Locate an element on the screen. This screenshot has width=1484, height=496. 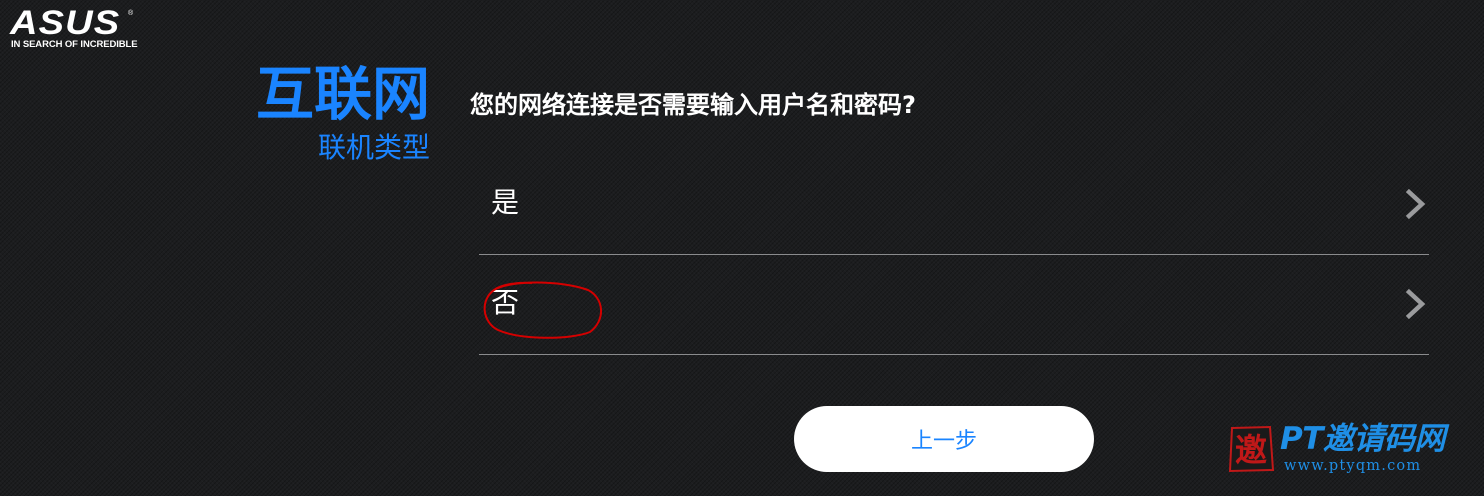
back-button: 上一步 is located at coordinates (944, 439).